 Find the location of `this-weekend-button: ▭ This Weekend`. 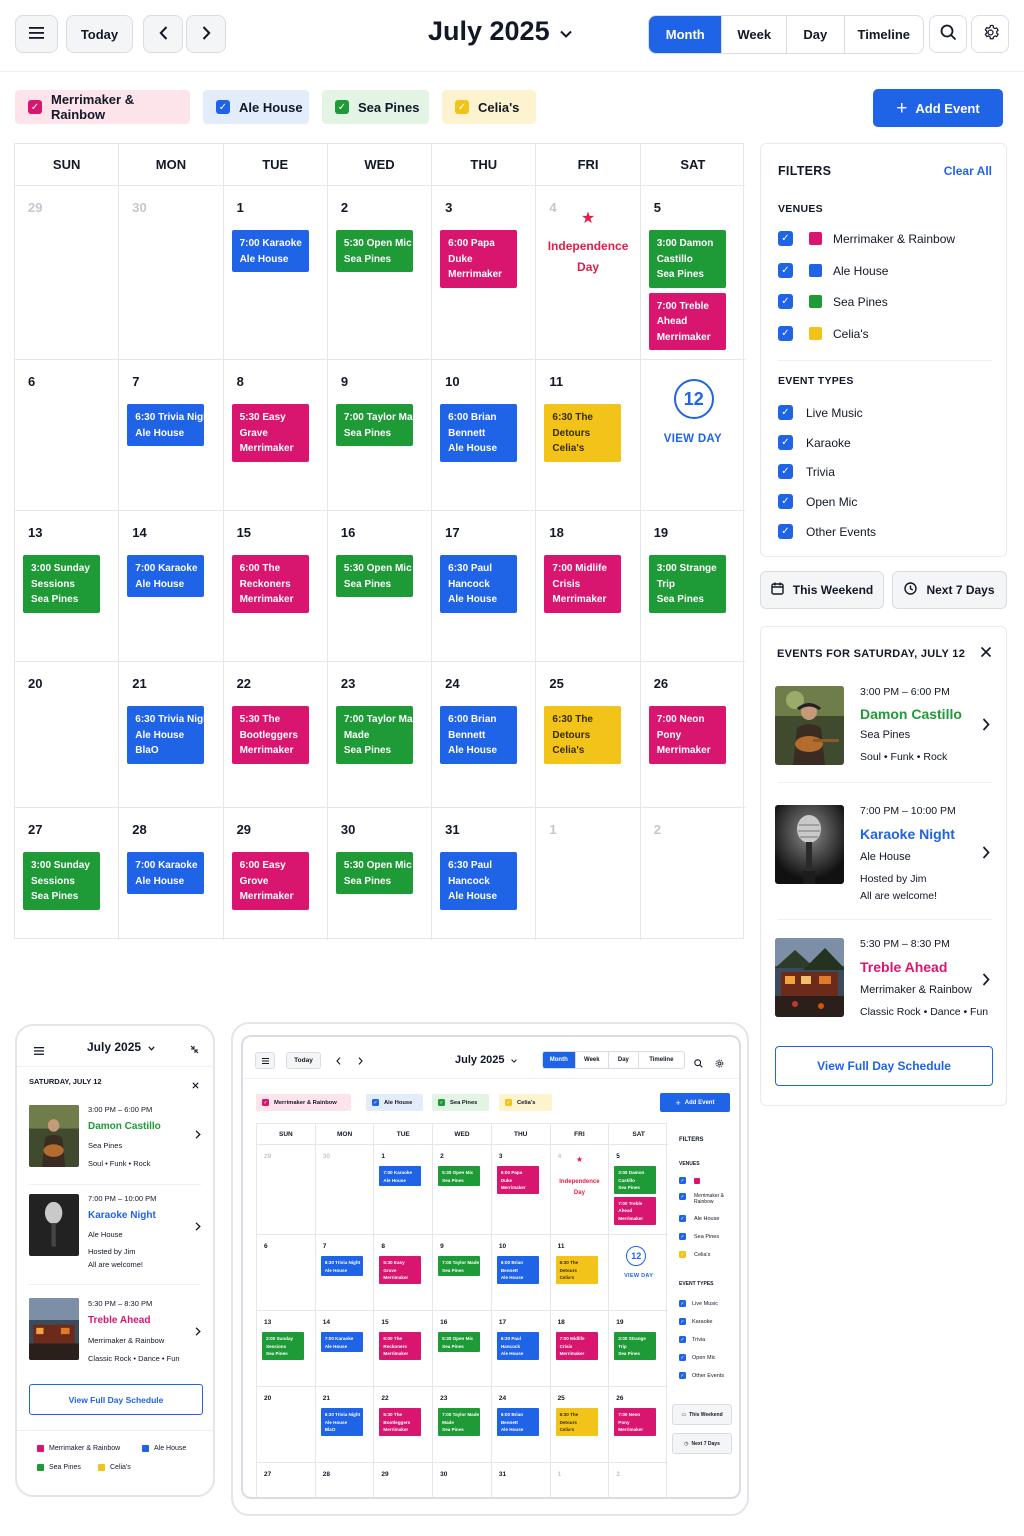

this-weekend-button: ▭ This Weekend is located at coordinates (702, 1414).